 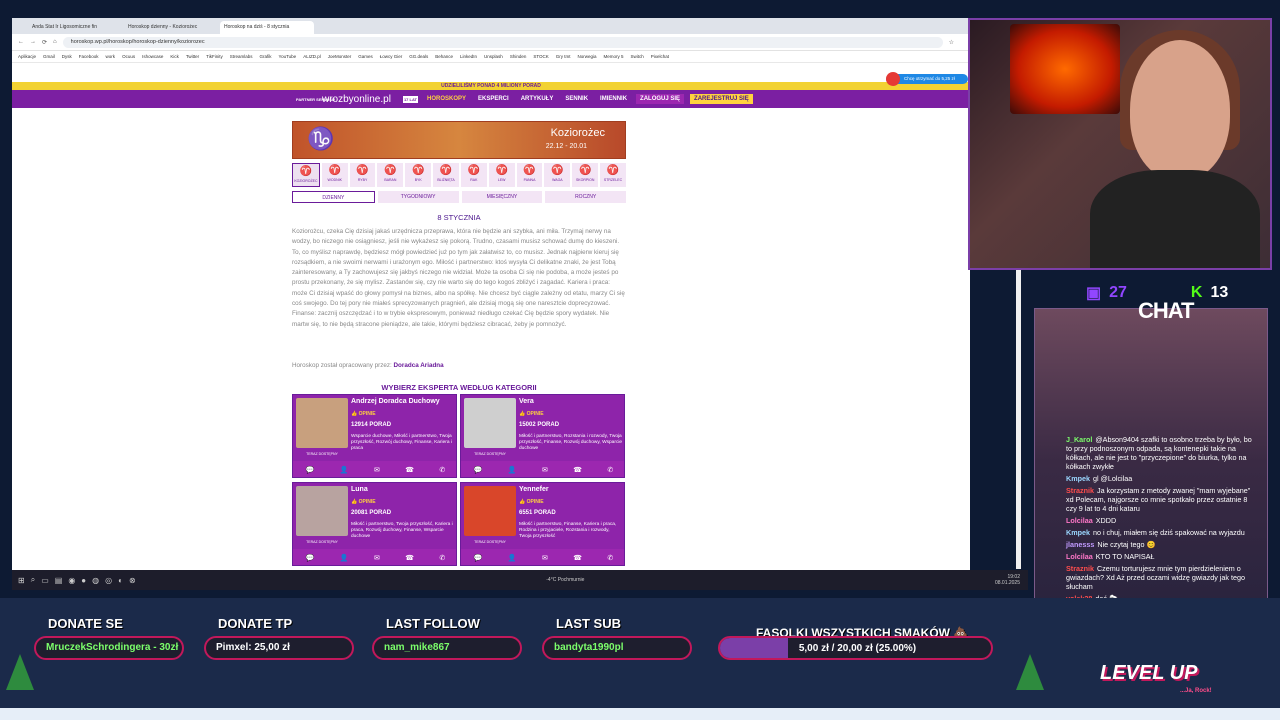 What do you see at coordinates (44, 42) in the screenshot?
I see `reload-icon: ⟳` at bounding box center [44, 42].